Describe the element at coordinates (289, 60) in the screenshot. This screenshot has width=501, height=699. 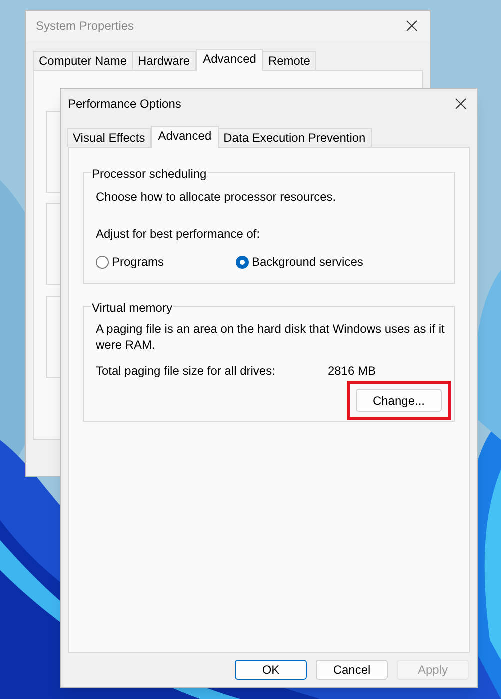
I see `tab: Remote` at that location.